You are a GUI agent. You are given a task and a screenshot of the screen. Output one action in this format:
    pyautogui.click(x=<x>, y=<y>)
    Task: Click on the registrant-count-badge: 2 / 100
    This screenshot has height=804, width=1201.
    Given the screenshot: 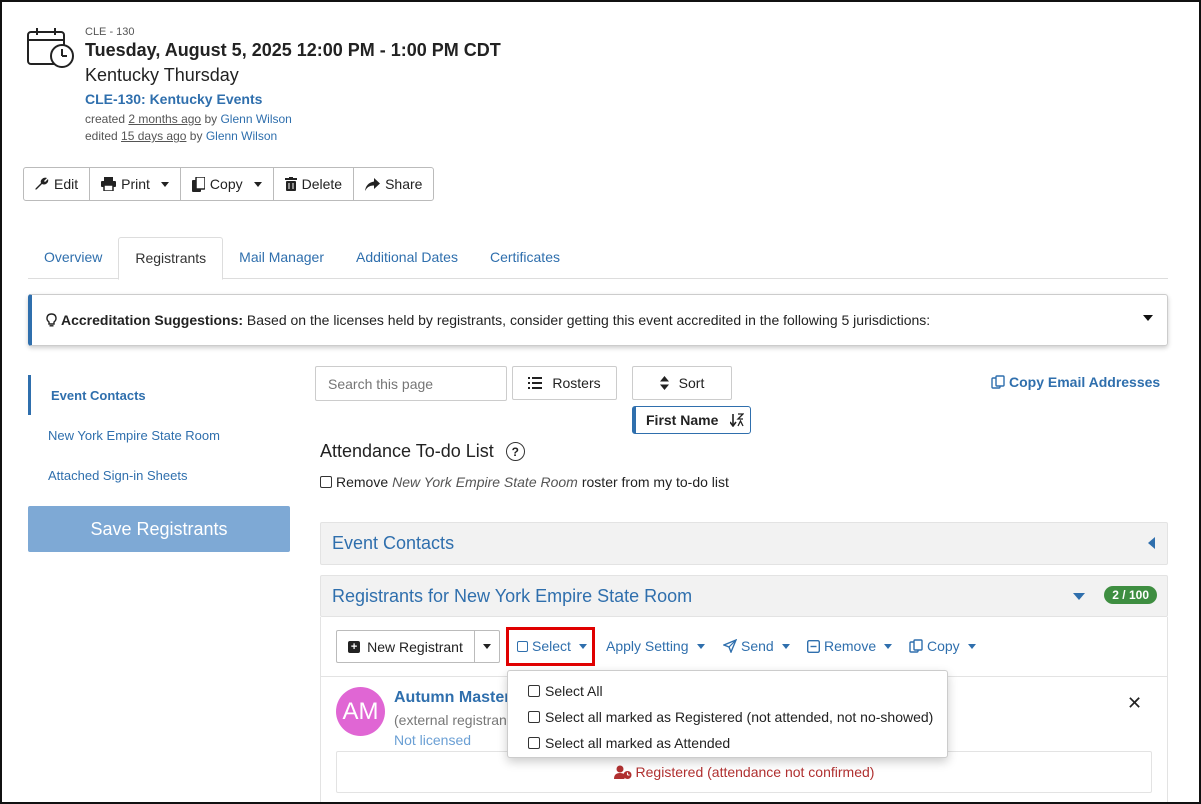 What is the action you would take?
    pyautogui.click(x=1130, y=595)
    